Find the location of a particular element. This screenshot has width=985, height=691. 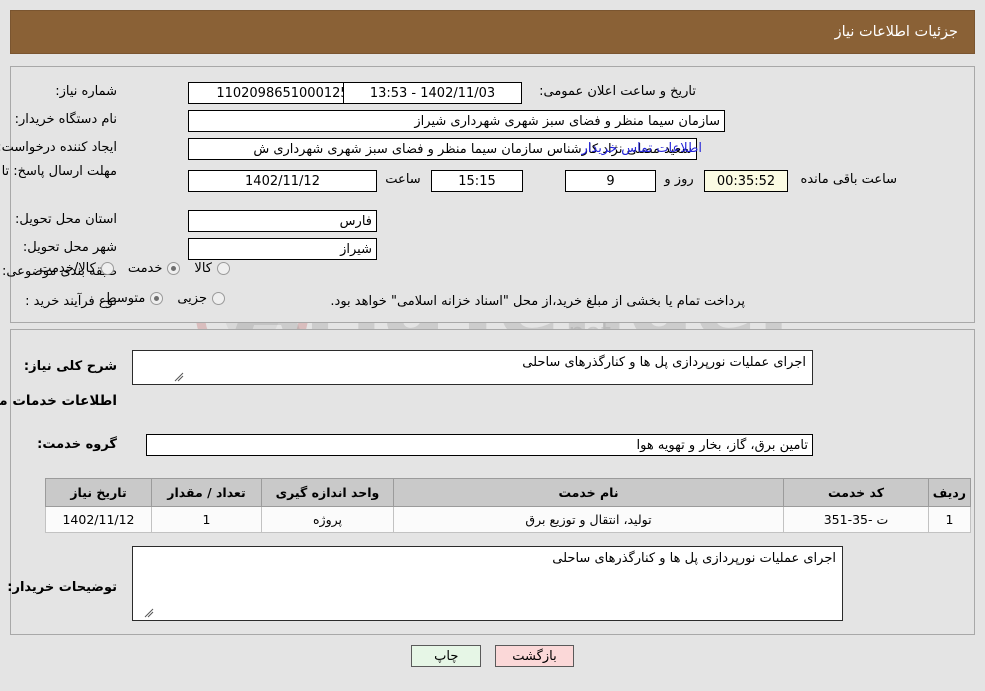

announce-datetime-value: 1402/11/03 - 13:53 is located at coordinates (432, 93).